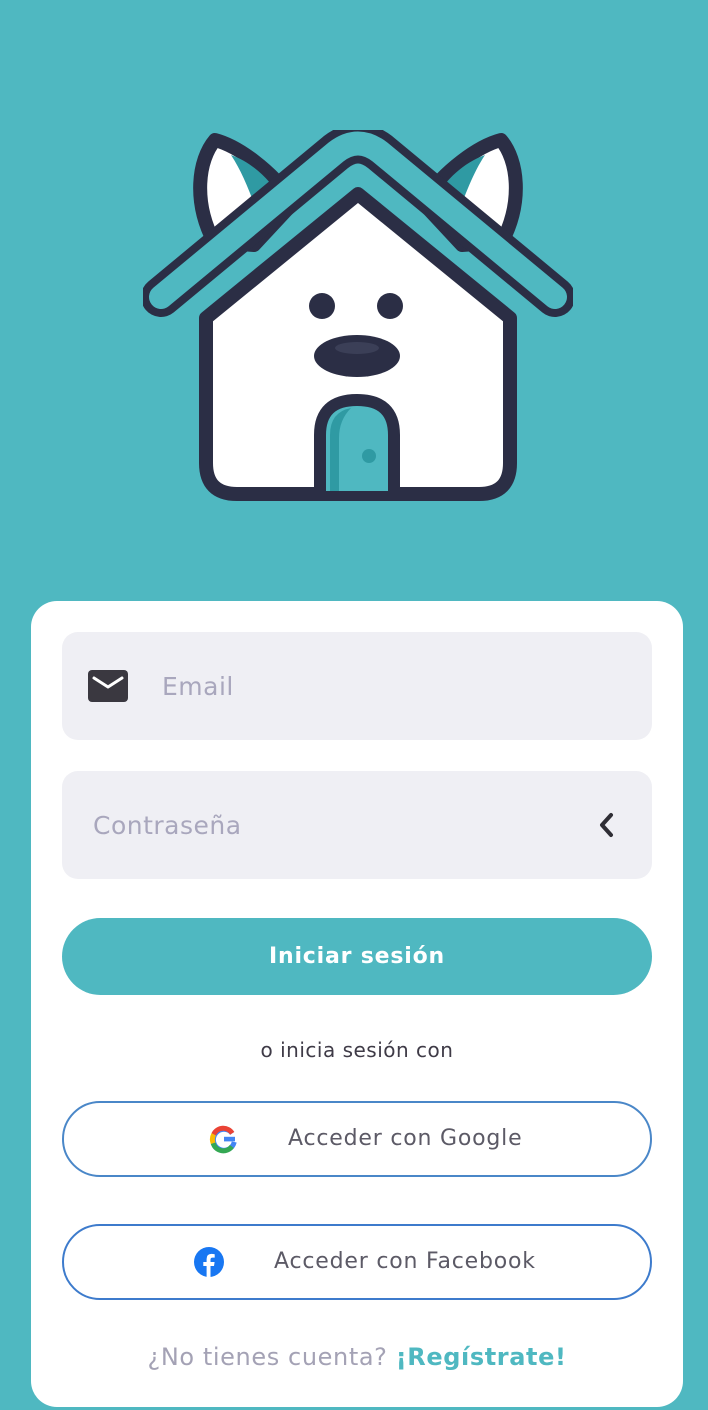 The height and width of the screenshot is (1410, 708). I want to click on google-login-label: Acceder con Google, so click(405, 1138).